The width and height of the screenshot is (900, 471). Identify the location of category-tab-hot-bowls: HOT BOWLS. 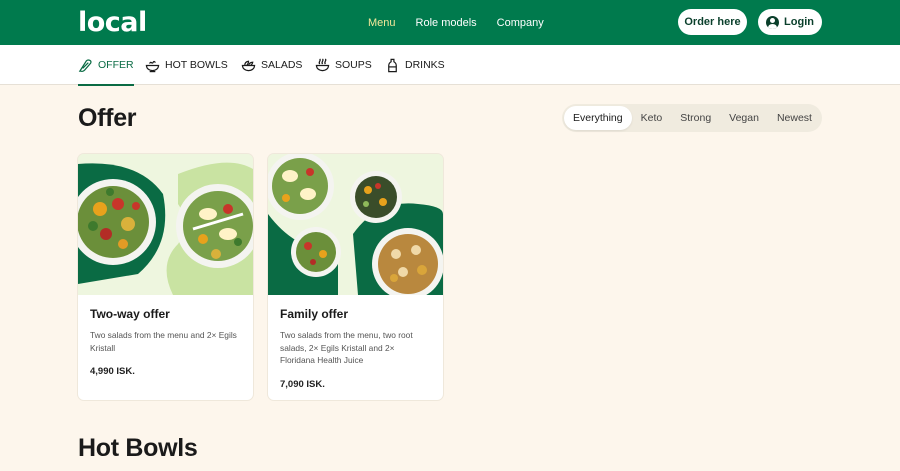
(186, 65).